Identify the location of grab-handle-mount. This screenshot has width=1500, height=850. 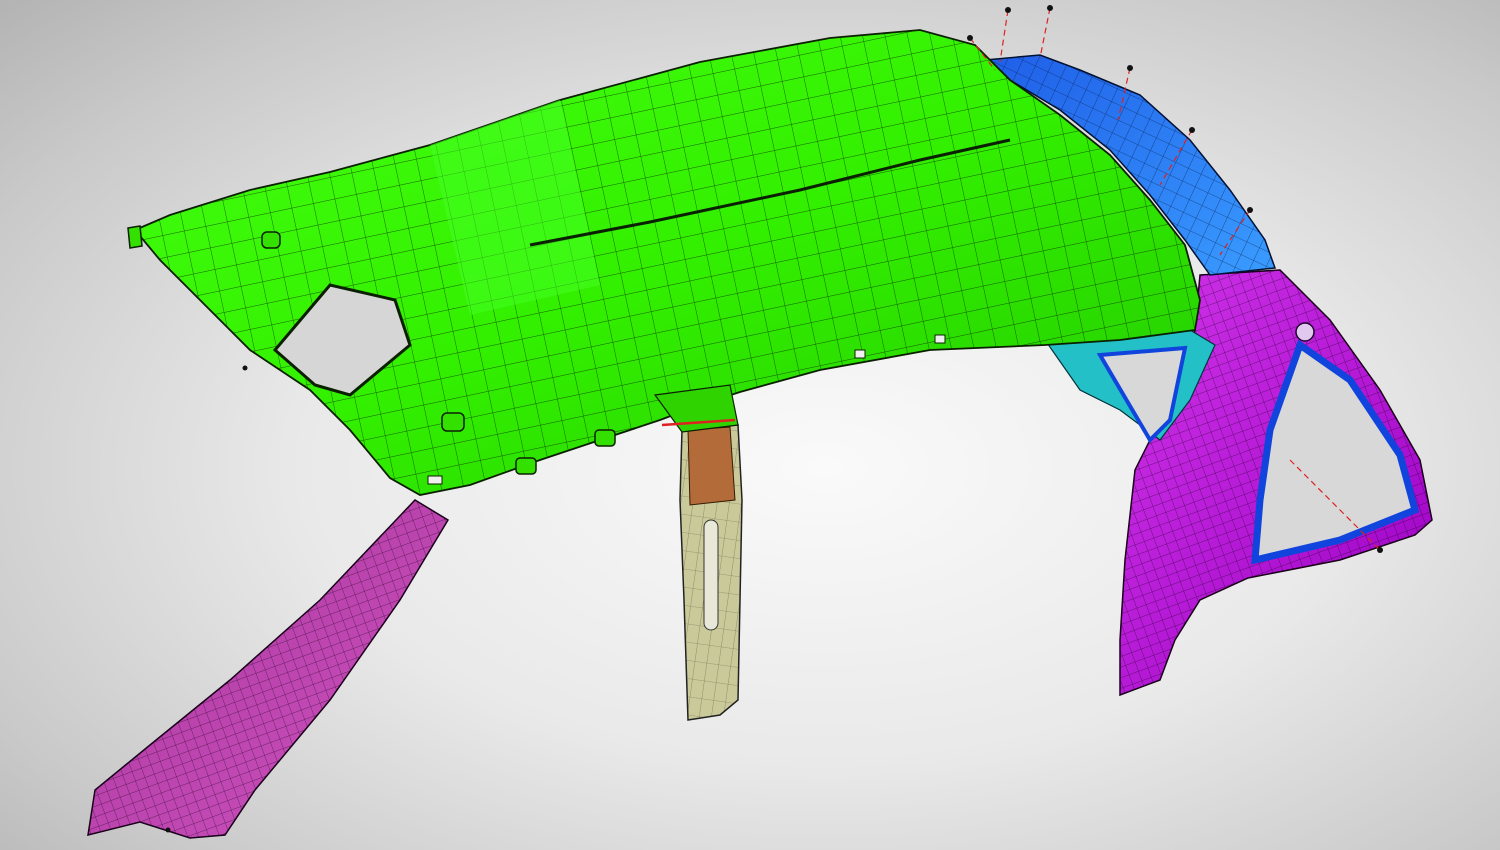
(1305, 332).